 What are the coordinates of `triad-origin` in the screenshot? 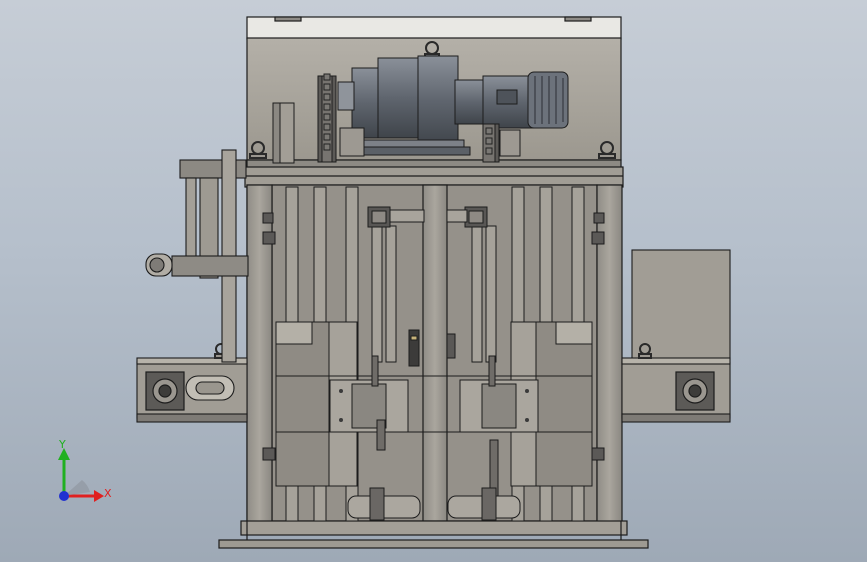 It's located at (64, 496).